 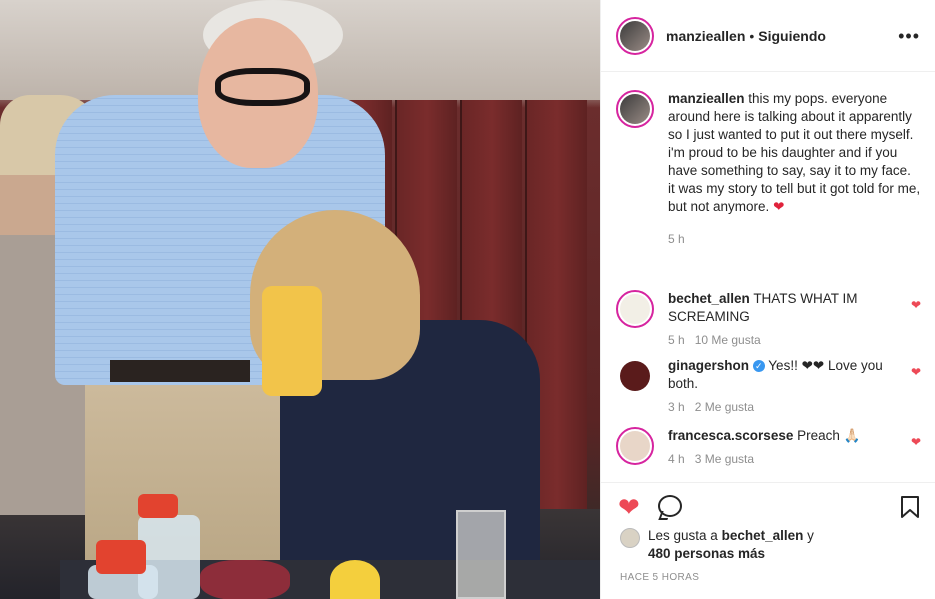 I want to click on comment-meta: 4 h 3 Me gusta, so click(x=779, y=459).